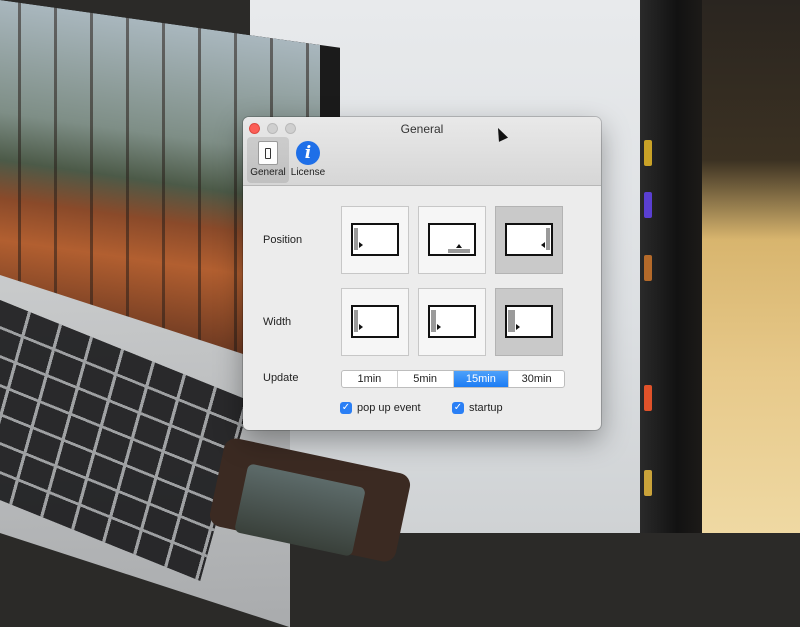  I want to click on tab-license: i License, so click(308, 160).